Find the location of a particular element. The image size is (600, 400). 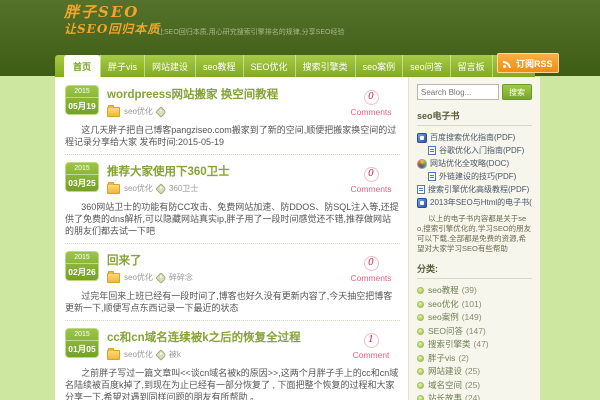

category-label: seo案例 is located at coordinates (443, 317).